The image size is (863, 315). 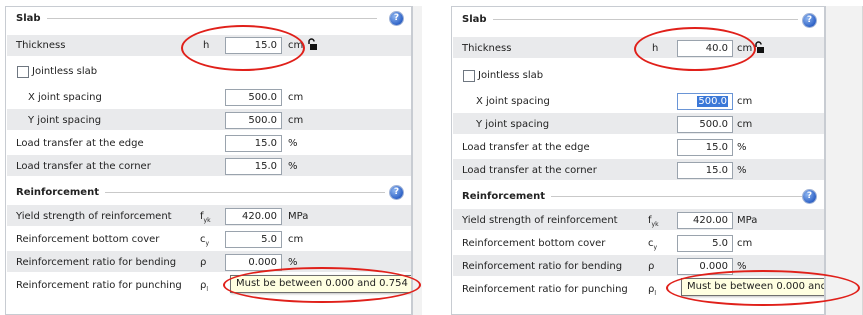 What do you see at coordinates (752, 287) in the screenshot?
I see `validation-tooltip: Must be between 0.000 and 0.283 .` at bounding box center [752, 287].